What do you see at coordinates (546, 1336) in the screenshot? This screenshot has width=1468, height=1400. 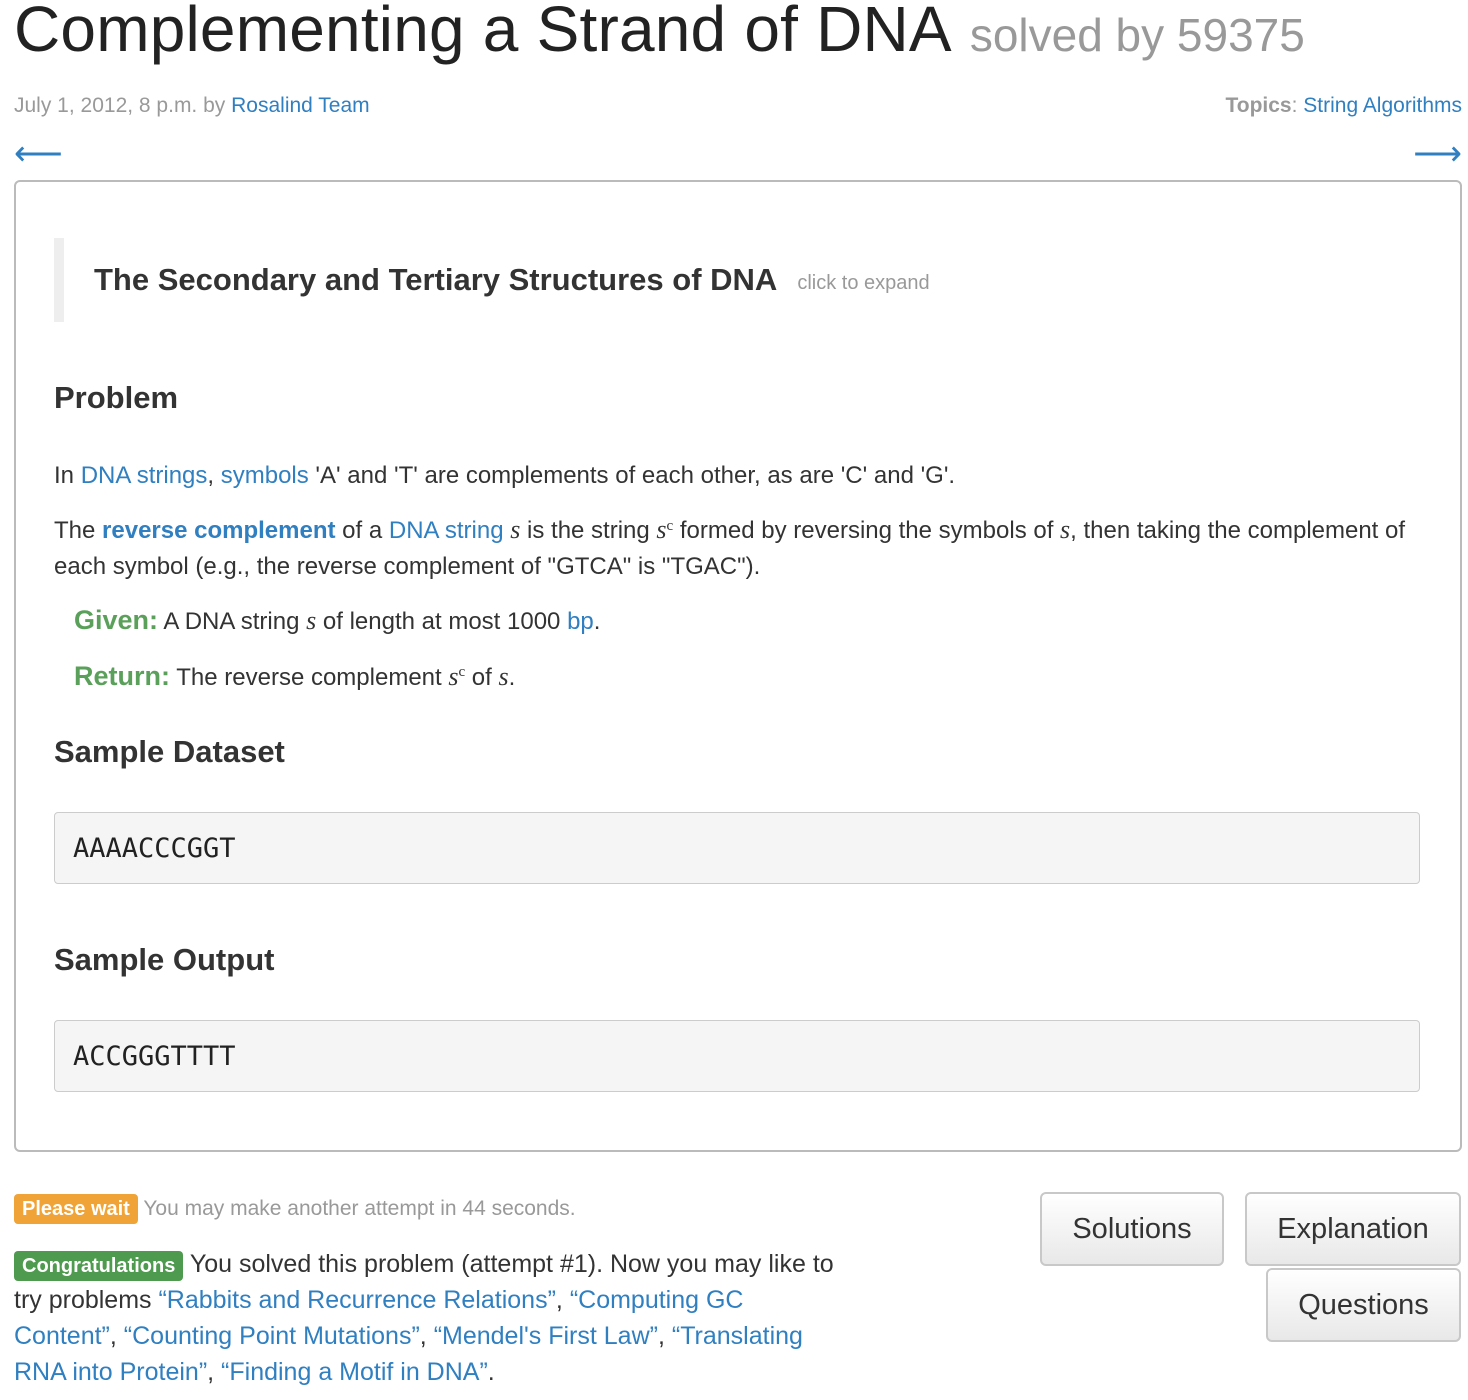 I see `suggested-problem-link: “Mendel's First Law”` at bounding box center [546, 1336].